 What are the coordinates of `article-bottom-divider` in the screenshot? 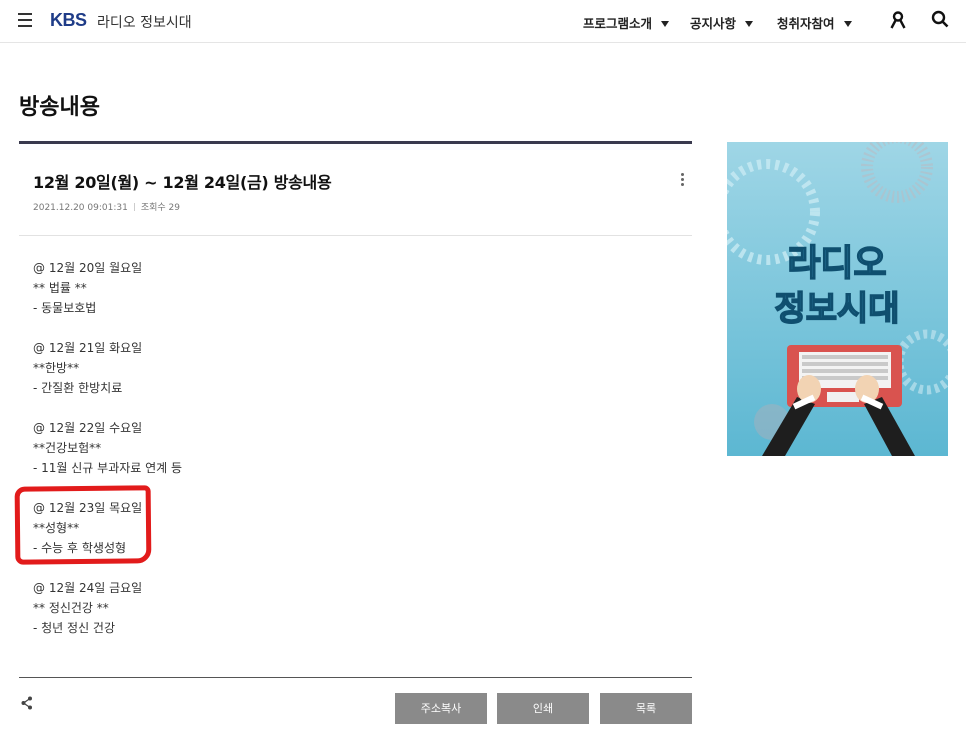 It's located at (355, 677).